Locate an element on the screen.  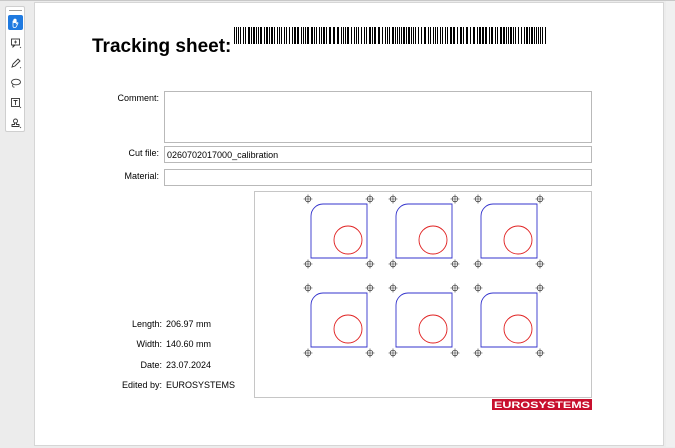
pen-tool-button is located at coordinates (15, 62).